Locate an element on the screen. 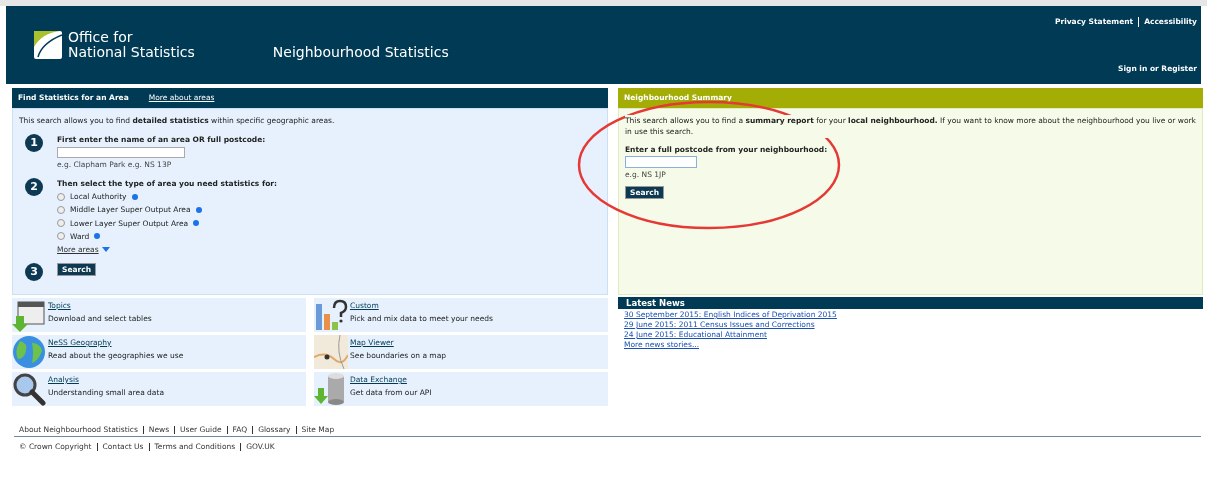  logo-text: National Statistics is located at coordinates (131, 52).